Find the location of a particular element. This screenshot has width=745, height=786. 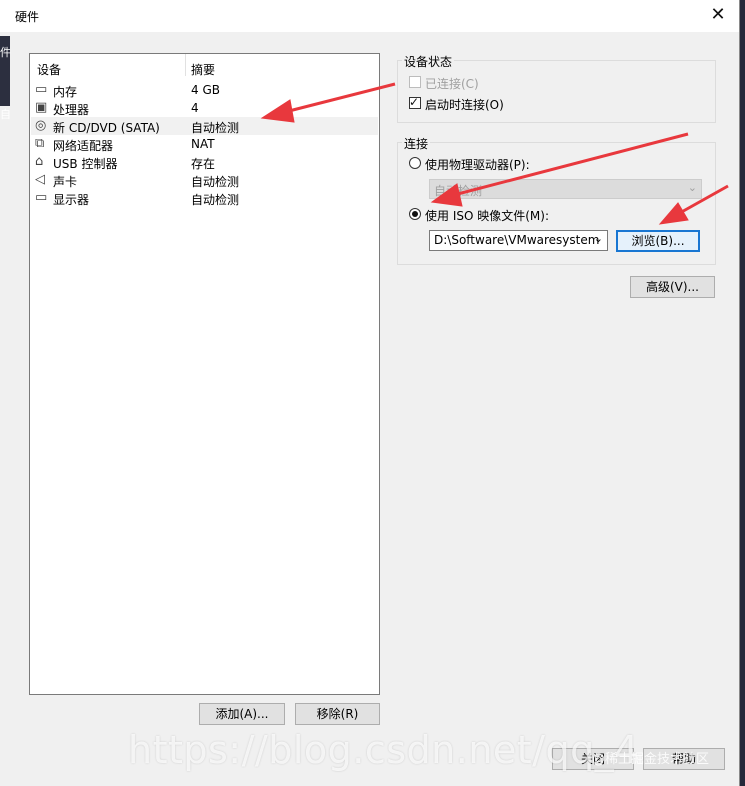

display-icon: ▭ is located at coordinates (41, 197).